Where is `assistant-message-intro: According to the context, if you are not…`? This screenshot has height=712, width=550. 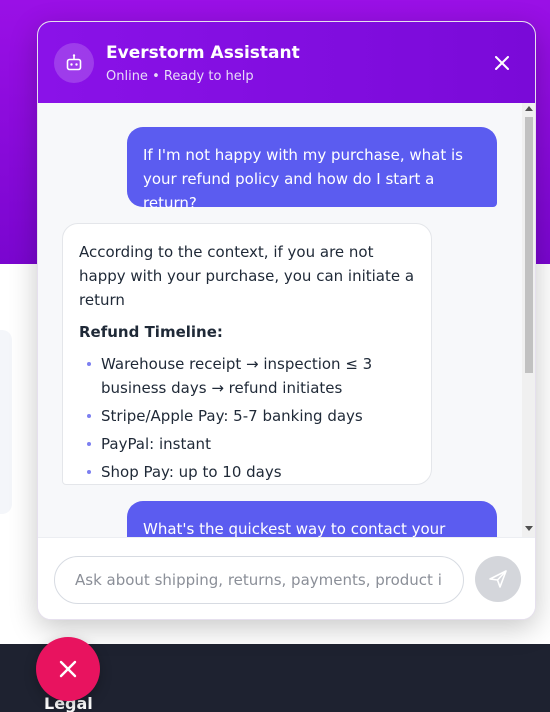 assistant-message-intro: According to the context, if you are not… is located at coordinates (247, 276).